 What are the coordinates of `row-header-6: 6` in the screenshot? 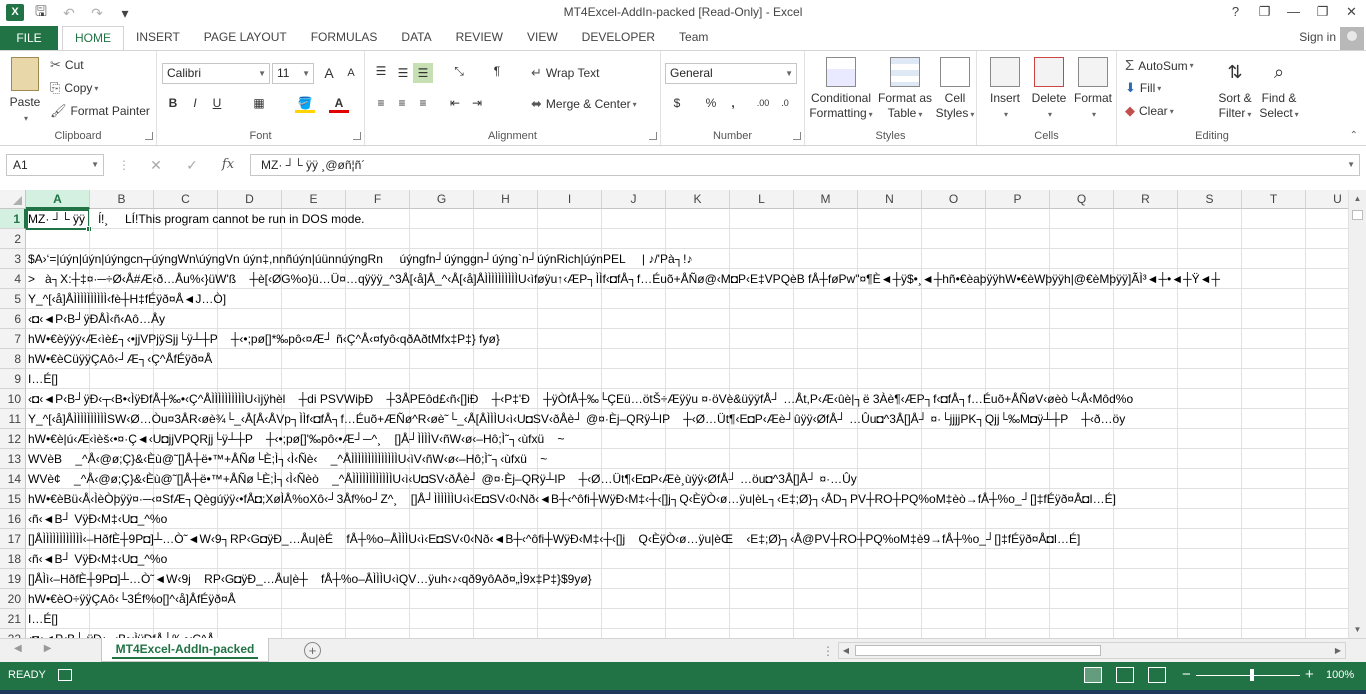 It's located at (13, 319).